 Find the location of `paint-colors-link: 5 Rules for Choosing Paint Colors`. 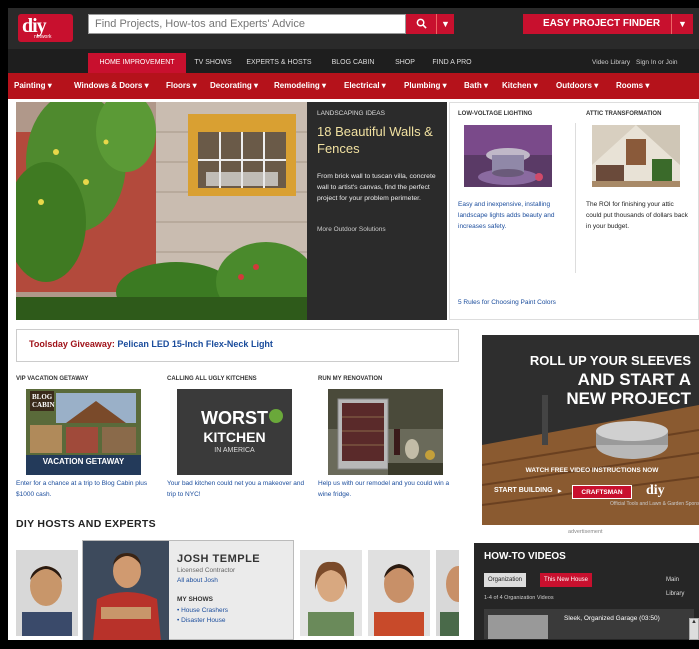

paint-colors-link: 5 Rules for Choosing Paint Colors is located at coordinates (507, 302).